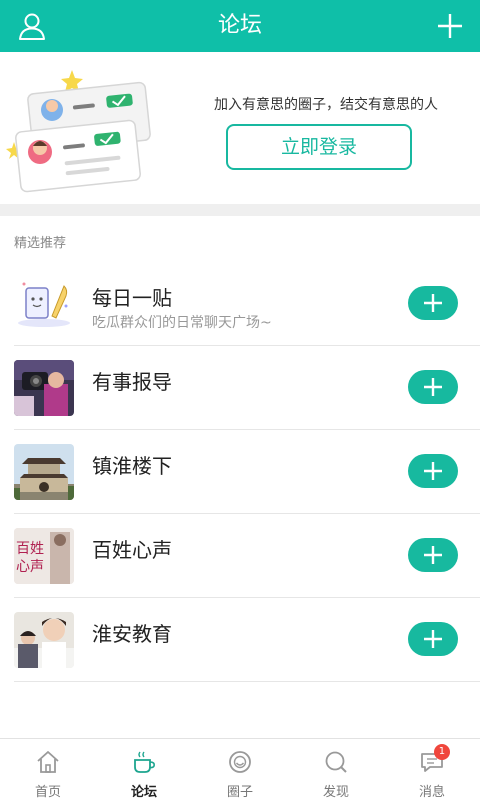 The width and height of the screenshot is (480, 800). I want to click on forum-name: 有事报导, so click(132, 382).